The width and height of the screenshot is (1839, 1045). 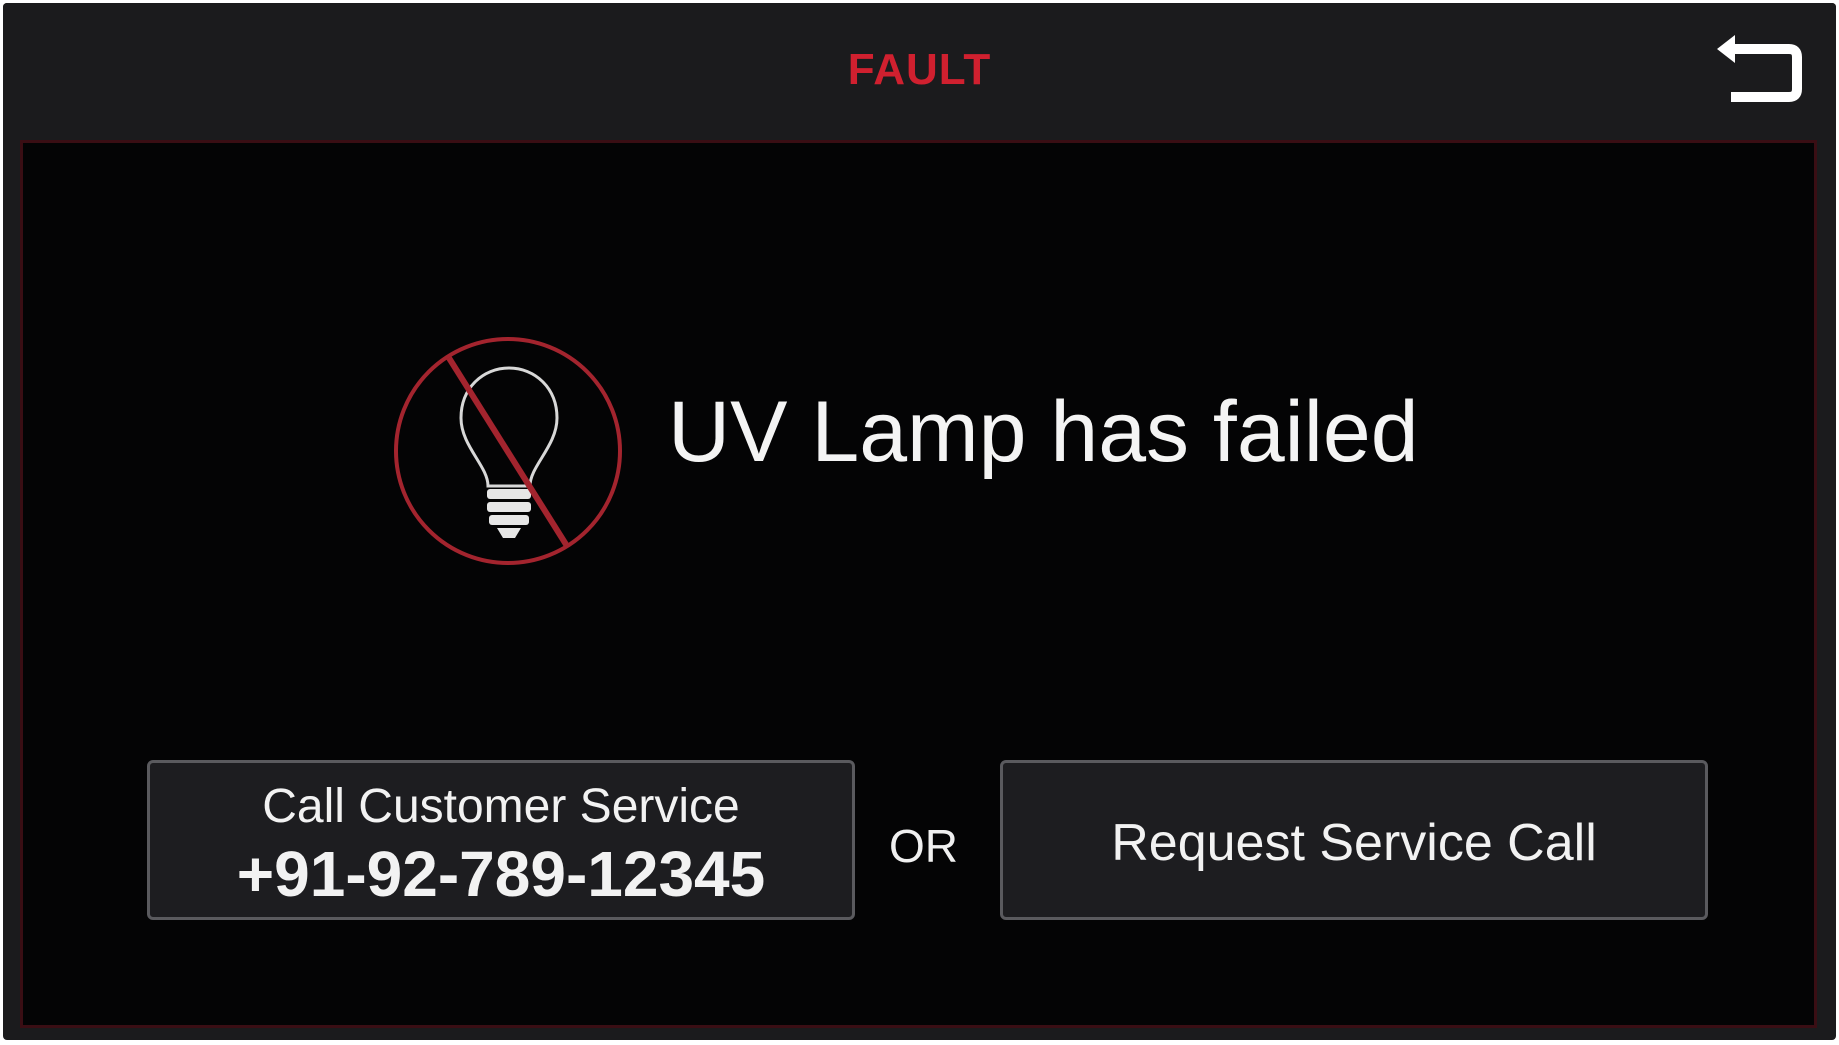 I want to click on page-title: FAULT, so click(x=919, y=69).